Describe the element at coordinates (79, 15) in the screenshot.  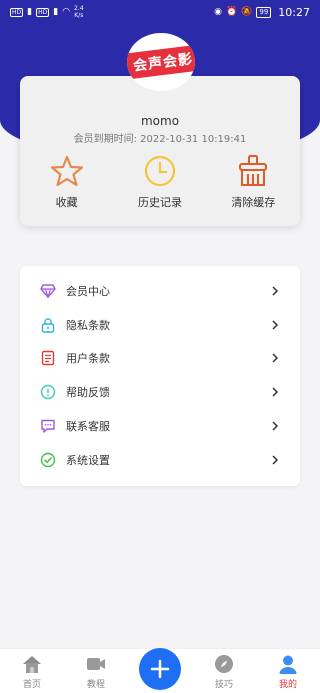
I see `net-speed-unit: K/s` at that location.